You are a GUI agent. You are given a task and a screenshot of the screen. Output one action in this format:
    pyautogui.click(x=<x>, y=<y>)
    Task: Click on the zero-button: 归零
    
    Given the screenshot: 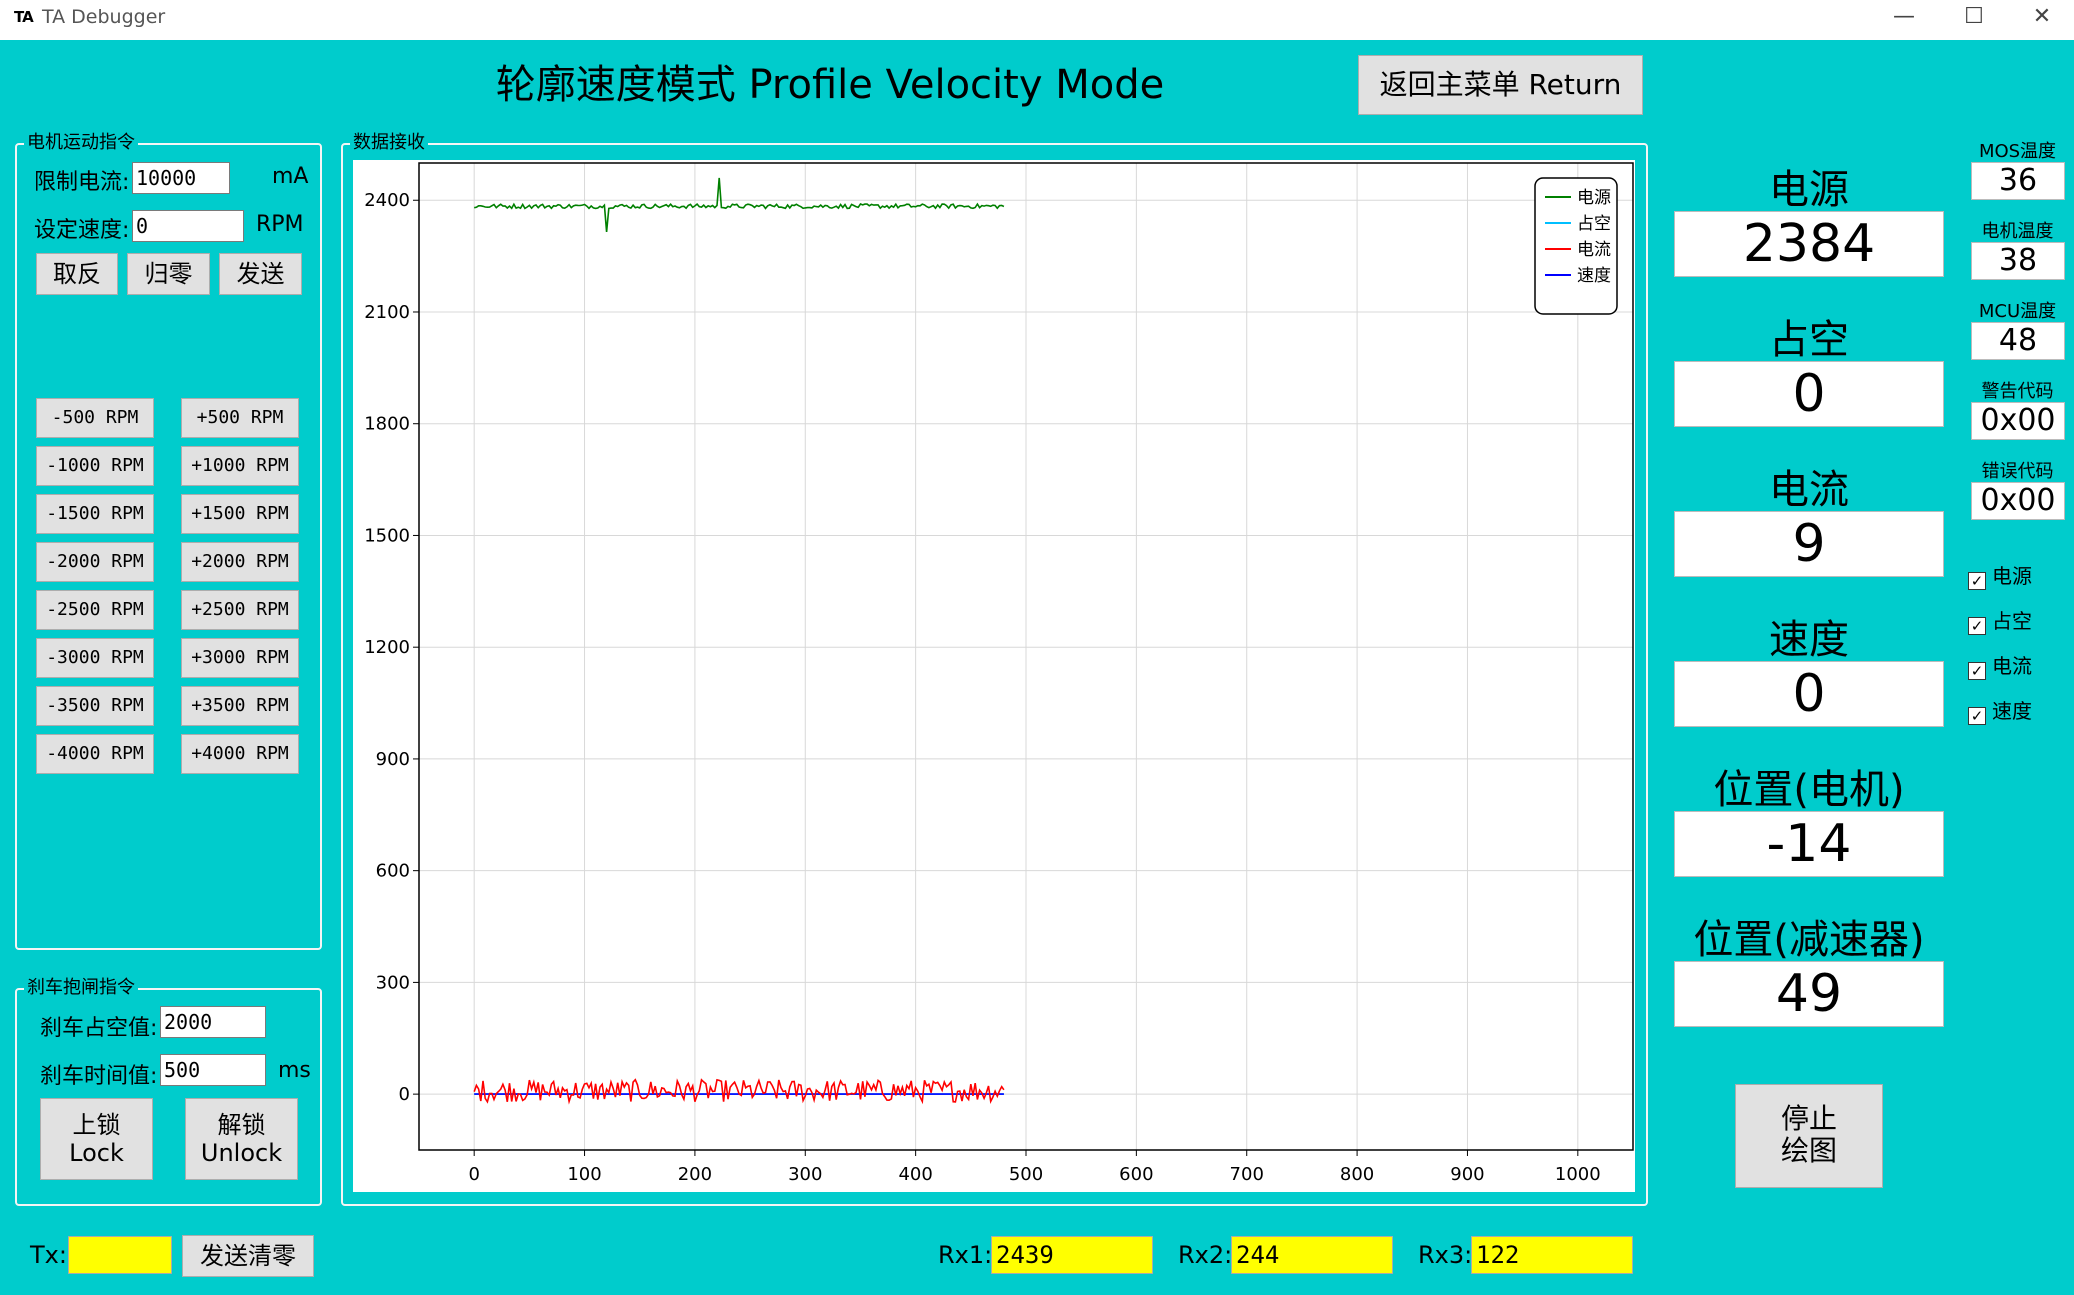 What is the action you would take?
    pyautogui.click(x=168, y=274)
    